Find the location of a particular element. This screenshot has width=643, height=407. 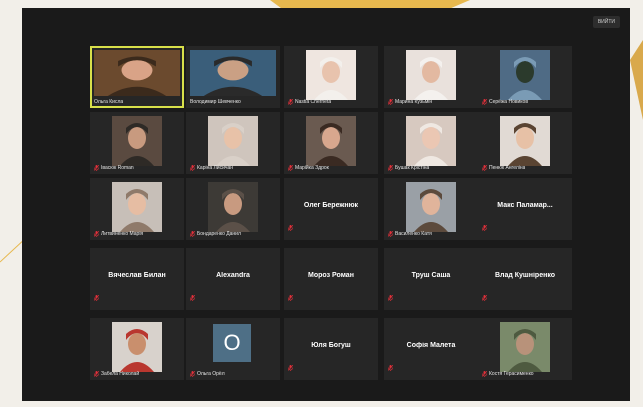

participant-name-label: Пенюк Ангеліна is located at coordinates (503, 168).